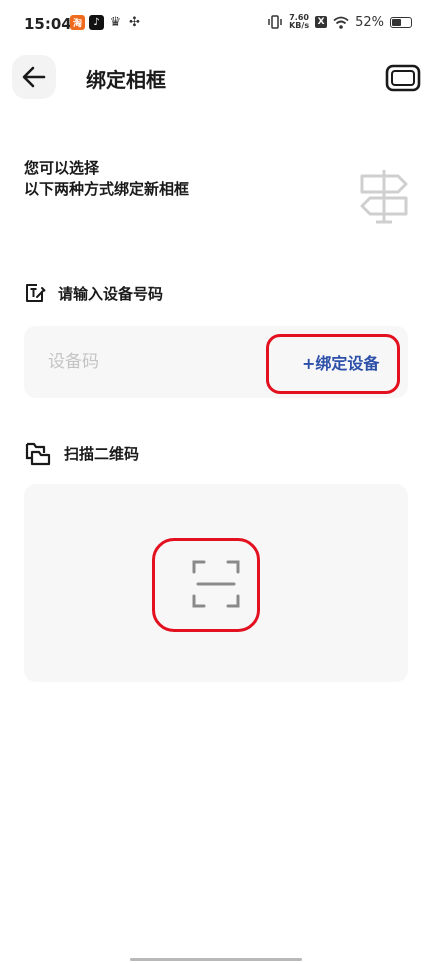  I want to click on scan-qr-button, so click(216, 584).